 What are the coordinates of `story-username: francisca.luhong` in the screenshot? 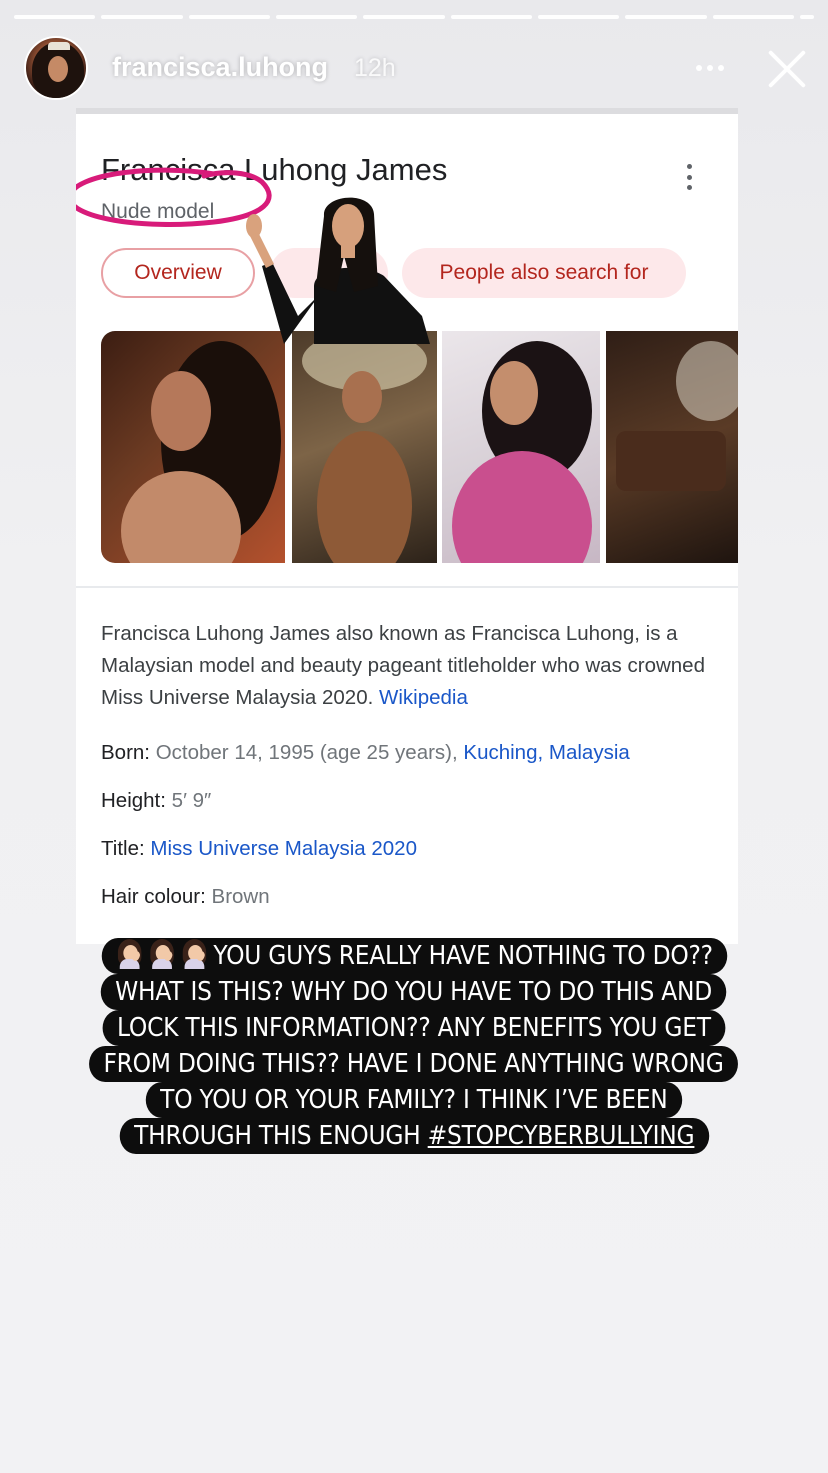 It's located at (220, 67).